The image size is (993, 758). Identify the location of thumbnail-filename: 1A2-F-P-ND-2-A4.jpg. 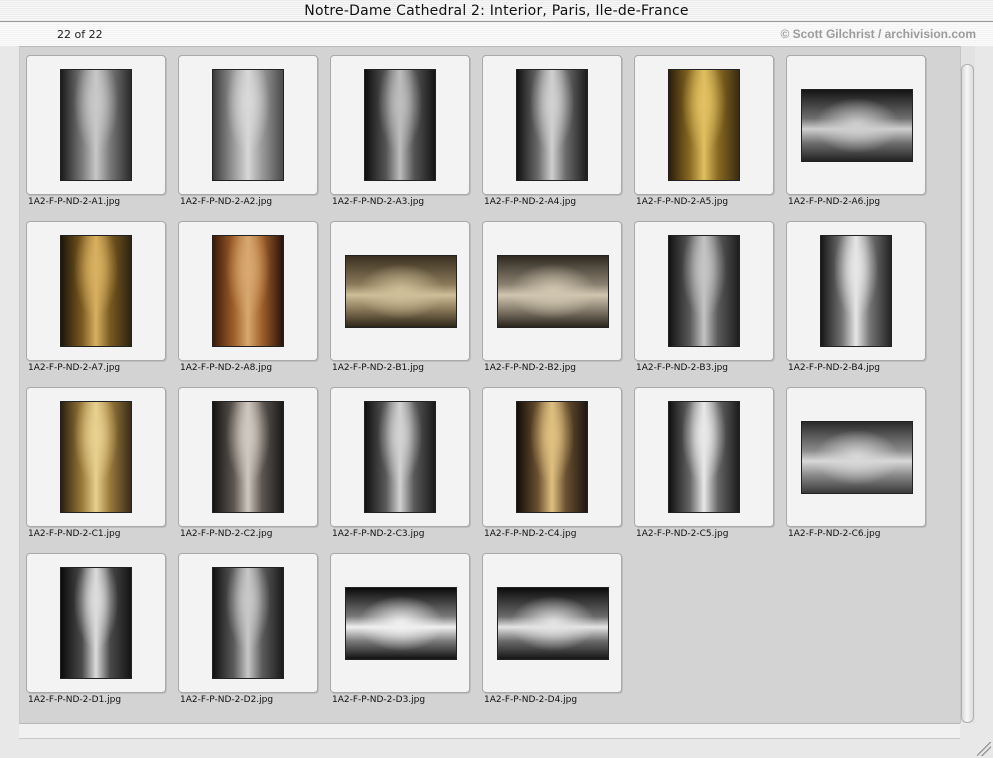
(530, 202).